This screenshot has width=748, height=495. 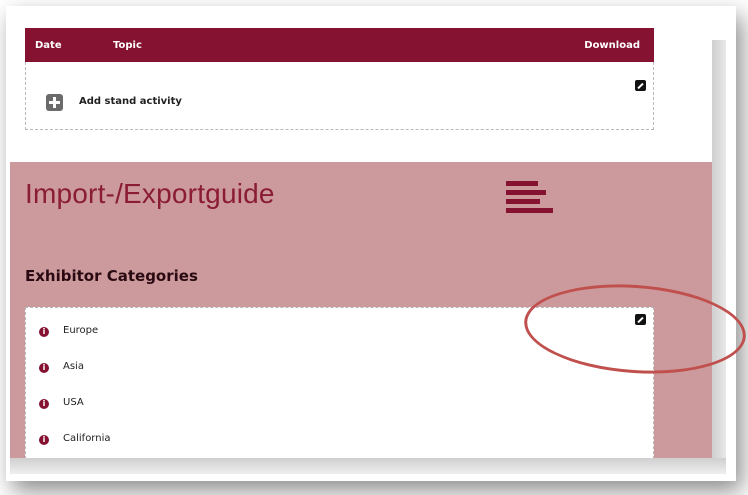 I want to click on window-edge-bottom, so click(x=368, y=466).